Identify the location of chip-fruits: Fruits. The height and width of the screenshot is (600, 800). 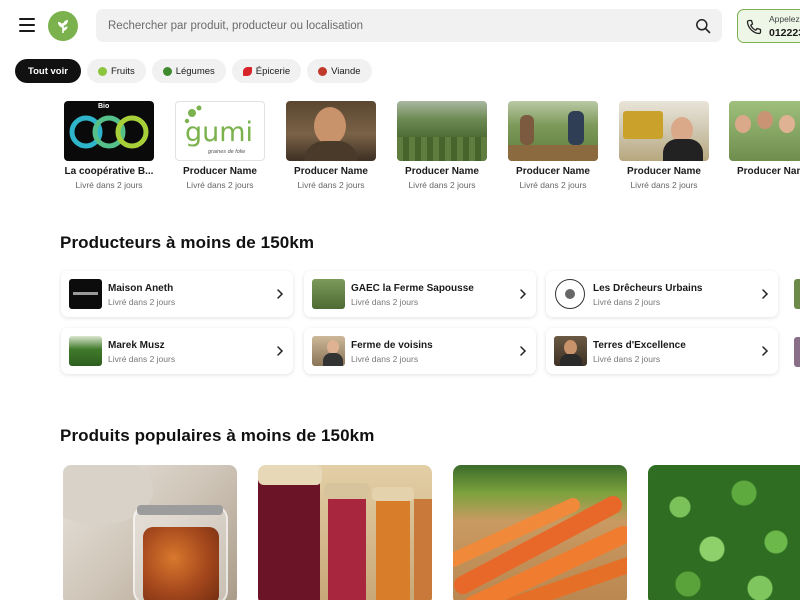
(116, 71).